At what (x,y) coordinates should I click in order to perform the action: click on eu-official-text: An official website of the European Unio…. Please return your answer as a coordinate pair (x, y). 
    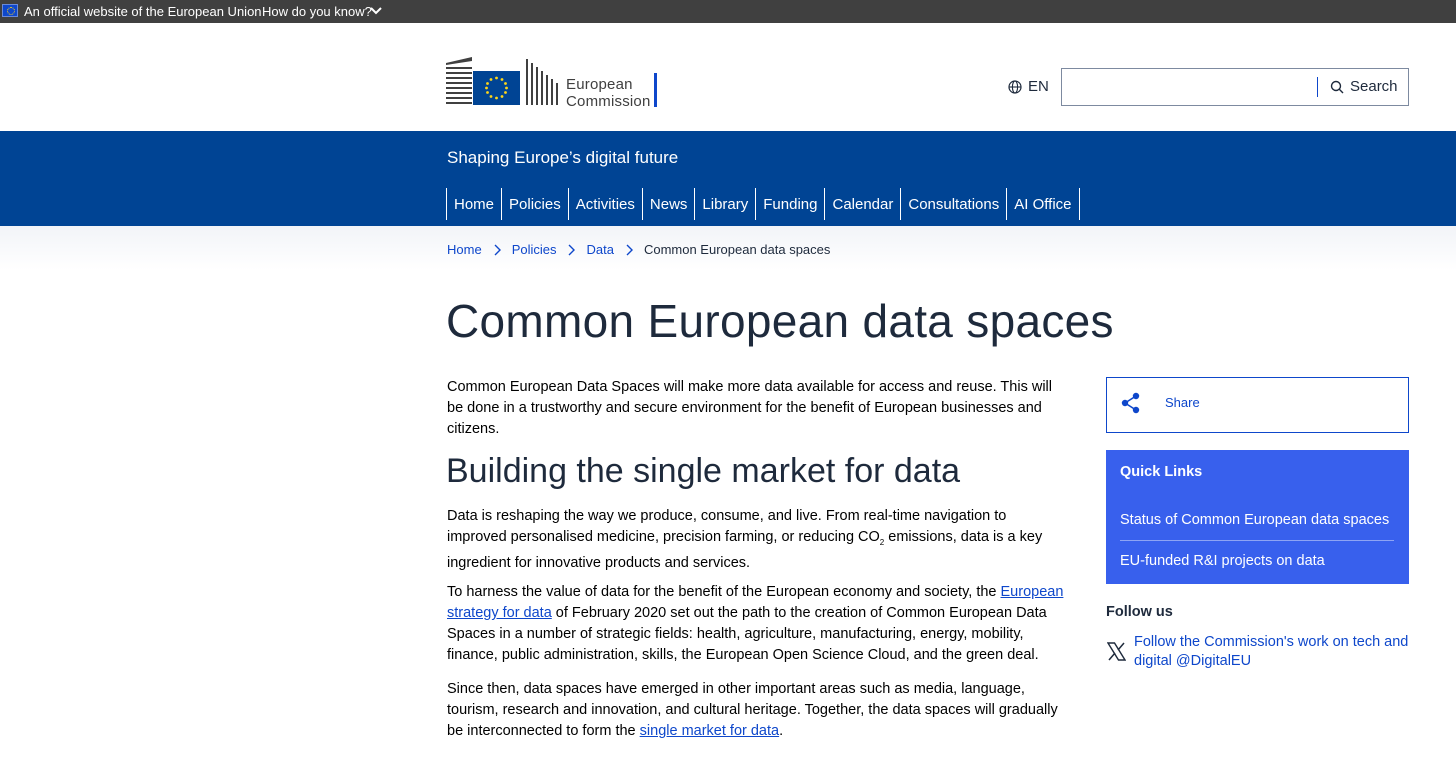
    Looking at the image, I should click on (143, 11).